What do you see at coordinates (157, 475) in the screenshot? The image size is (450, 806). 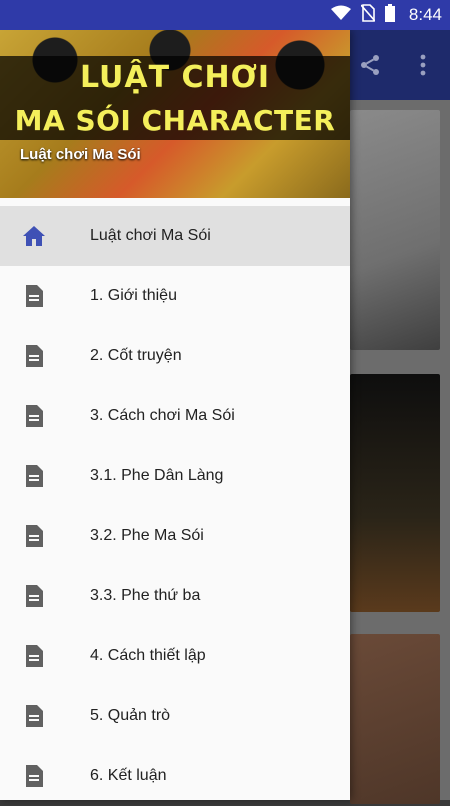 I see `menu-item-label: 3.1. Phe Dân Làng` at bounding box center [157, 475].